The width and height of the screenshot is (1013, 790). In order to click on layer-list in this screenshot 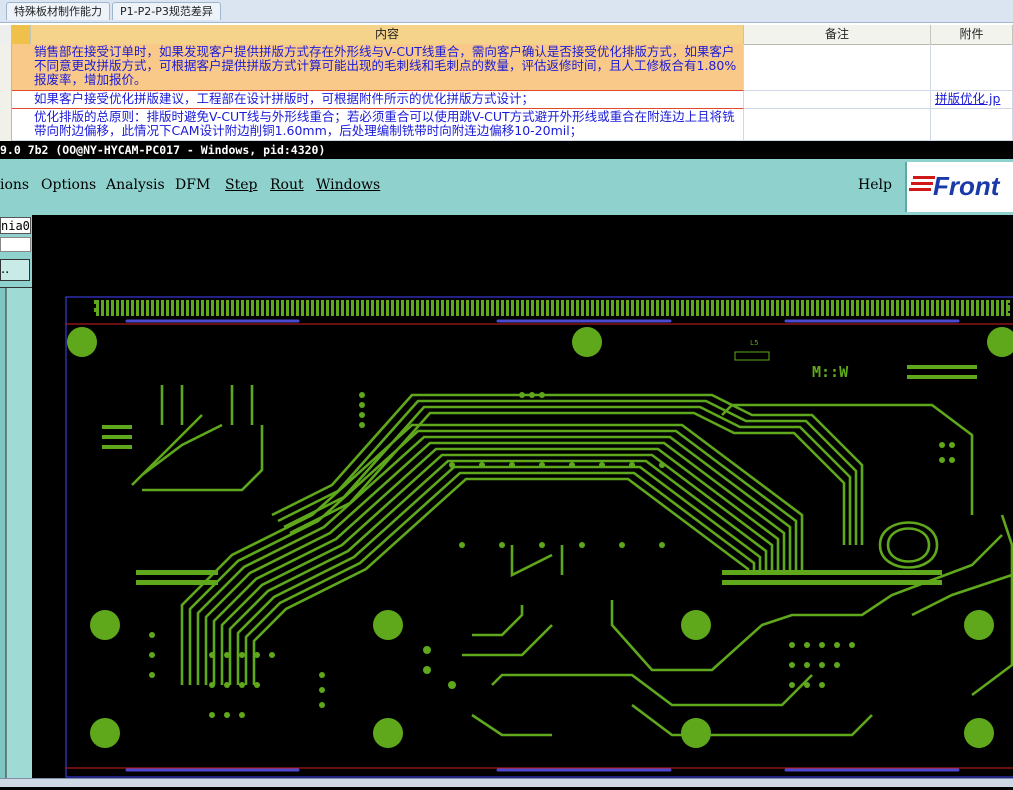, I will do `click(16, 532)`.